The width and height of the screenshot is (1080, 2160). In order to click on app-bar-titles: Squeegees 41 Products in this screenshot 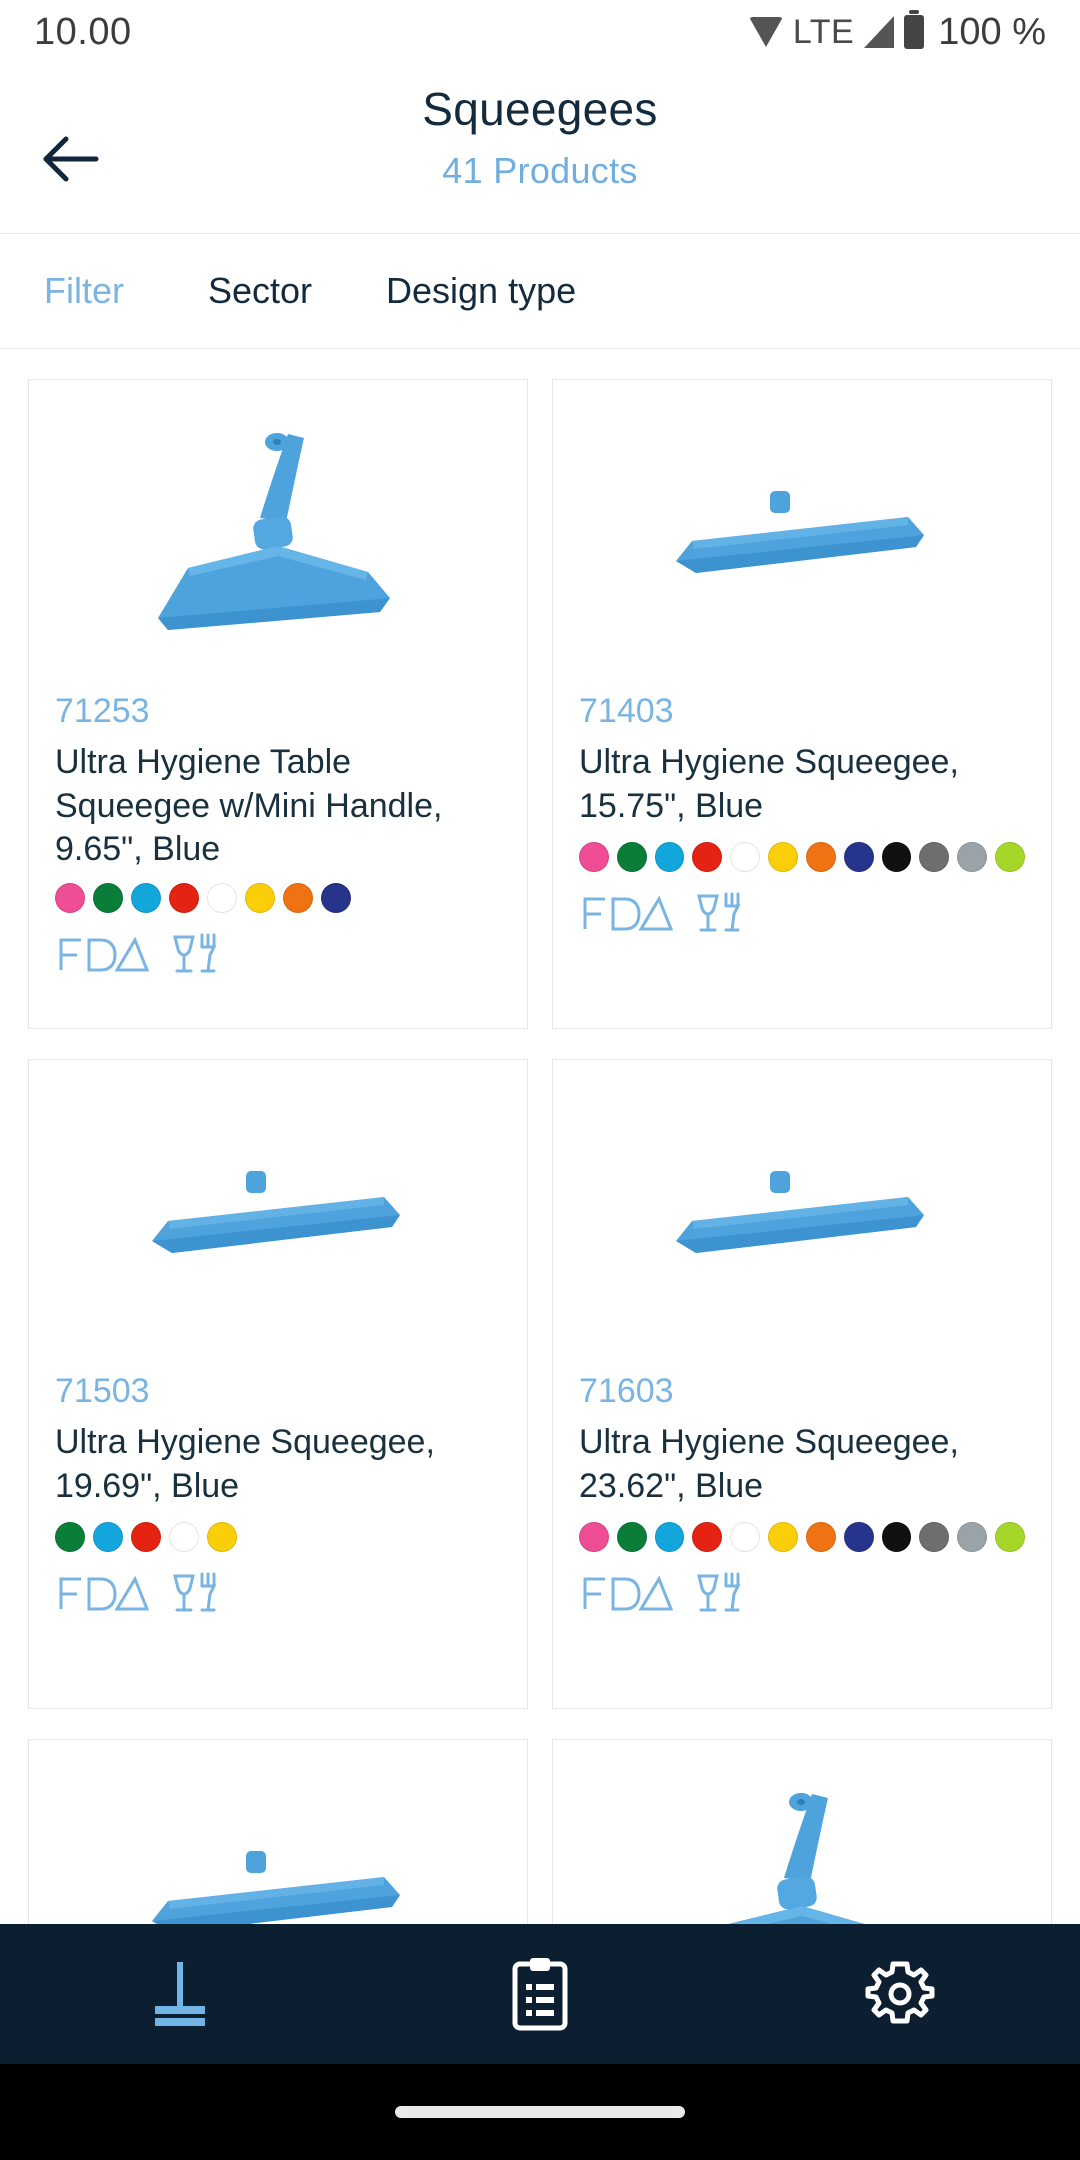, I will do `click(540, 128)`.